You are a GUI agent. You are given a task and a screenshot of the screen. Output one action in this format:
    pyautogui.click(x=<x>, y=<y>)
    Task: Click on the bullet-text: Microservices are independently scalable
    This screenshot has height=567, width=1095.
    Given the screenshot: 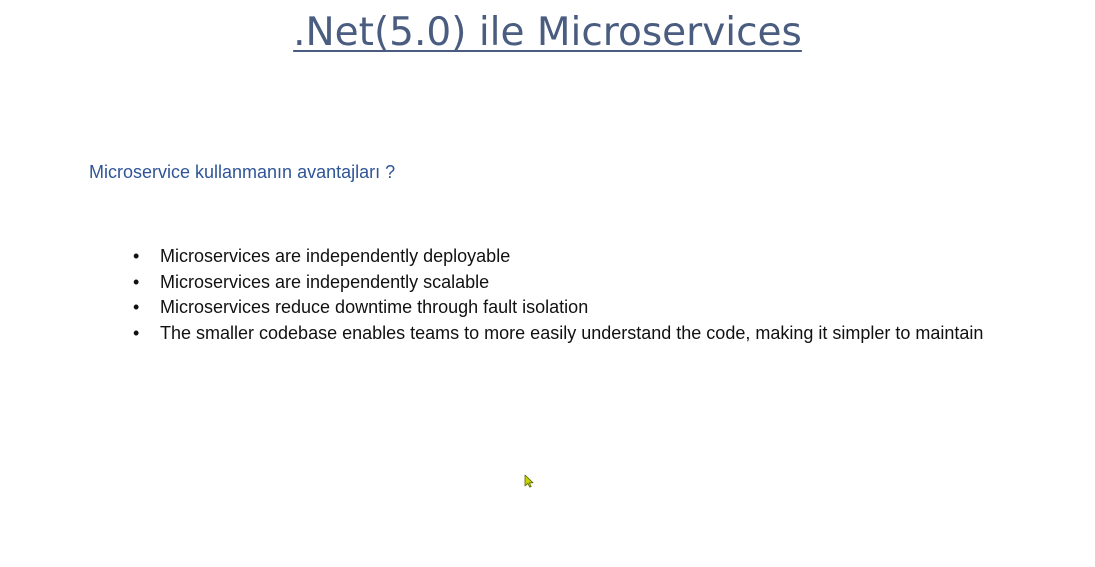 What is the action you would take?
    pyautogui.click(x=325, y=281)
    